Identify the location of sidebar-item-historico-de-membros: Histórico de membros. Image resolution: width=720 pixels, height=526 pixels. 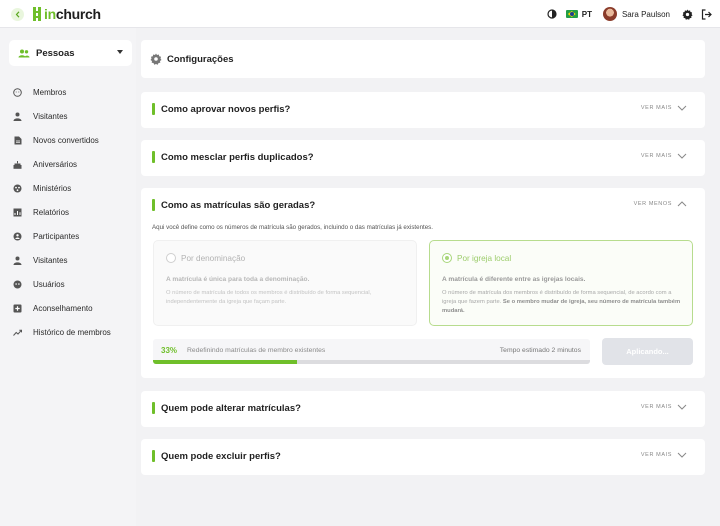
(62, 332).